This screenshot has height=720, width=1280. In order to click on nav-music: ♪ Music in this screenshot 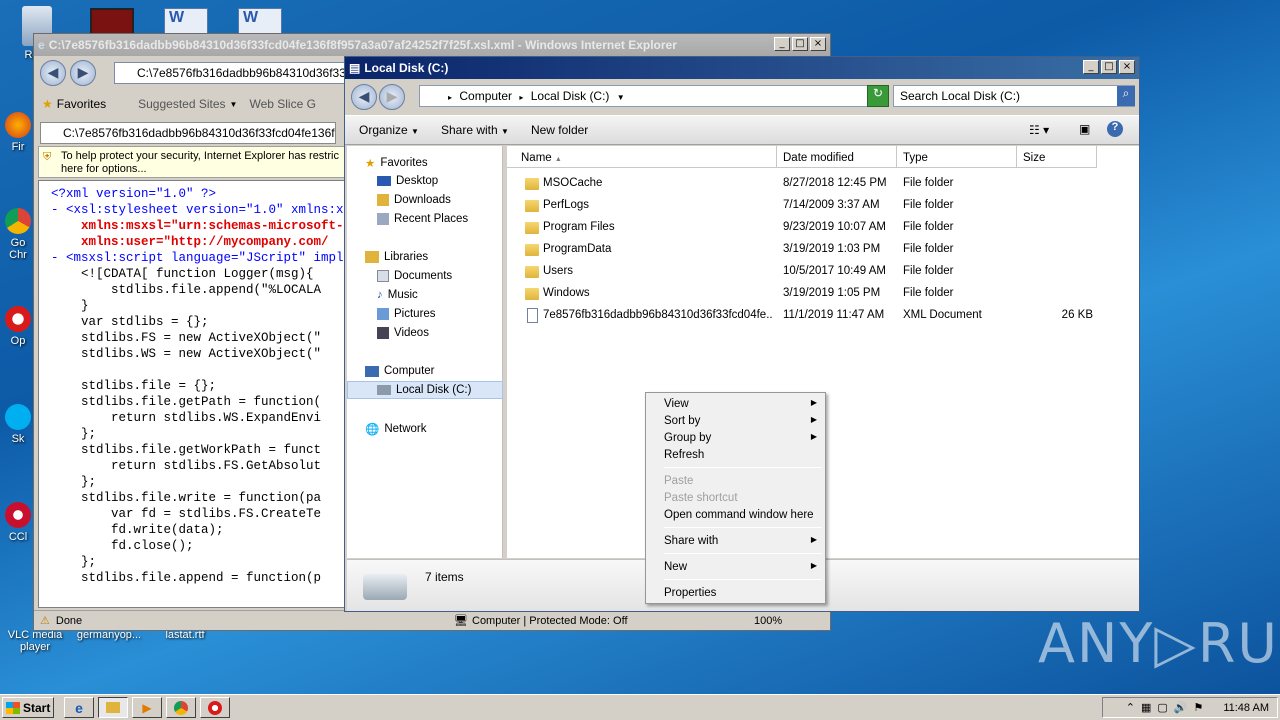, I will do `click(397, 295)`.